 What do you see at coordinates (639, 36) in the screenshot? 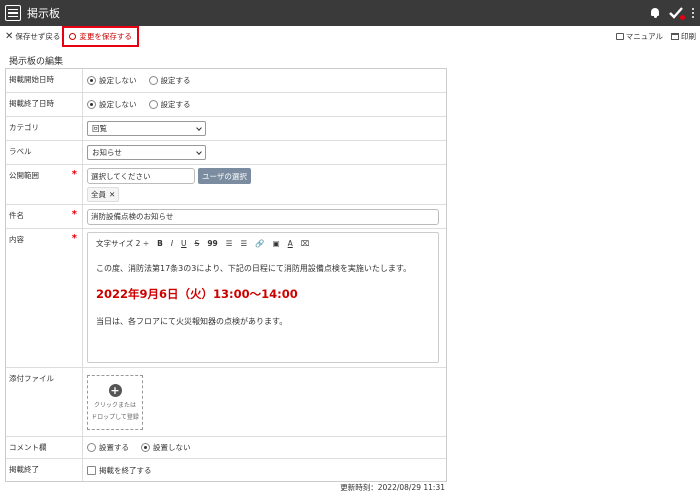
I see `manual-button: マニュアル` at bounding box center [639, 36].